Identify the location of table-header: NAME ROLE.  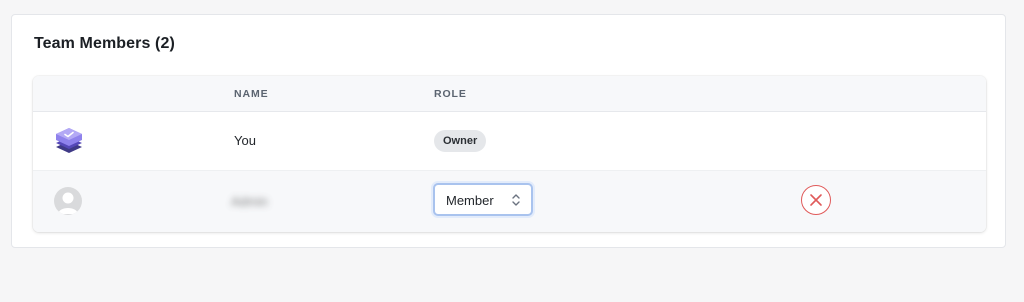
(509, 94).